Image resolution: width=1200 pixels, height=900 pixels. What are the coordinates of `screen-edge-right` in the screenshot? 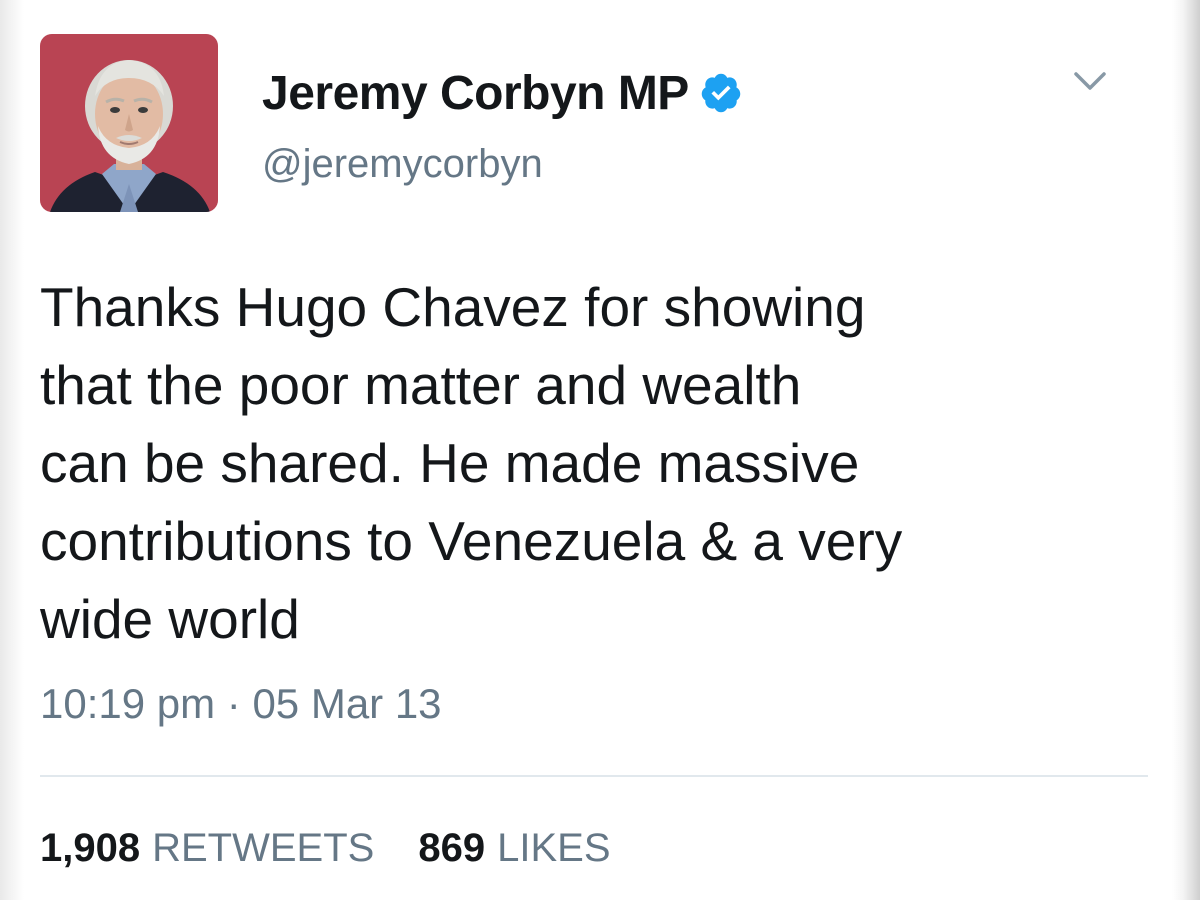 It's located at (1186, 450).